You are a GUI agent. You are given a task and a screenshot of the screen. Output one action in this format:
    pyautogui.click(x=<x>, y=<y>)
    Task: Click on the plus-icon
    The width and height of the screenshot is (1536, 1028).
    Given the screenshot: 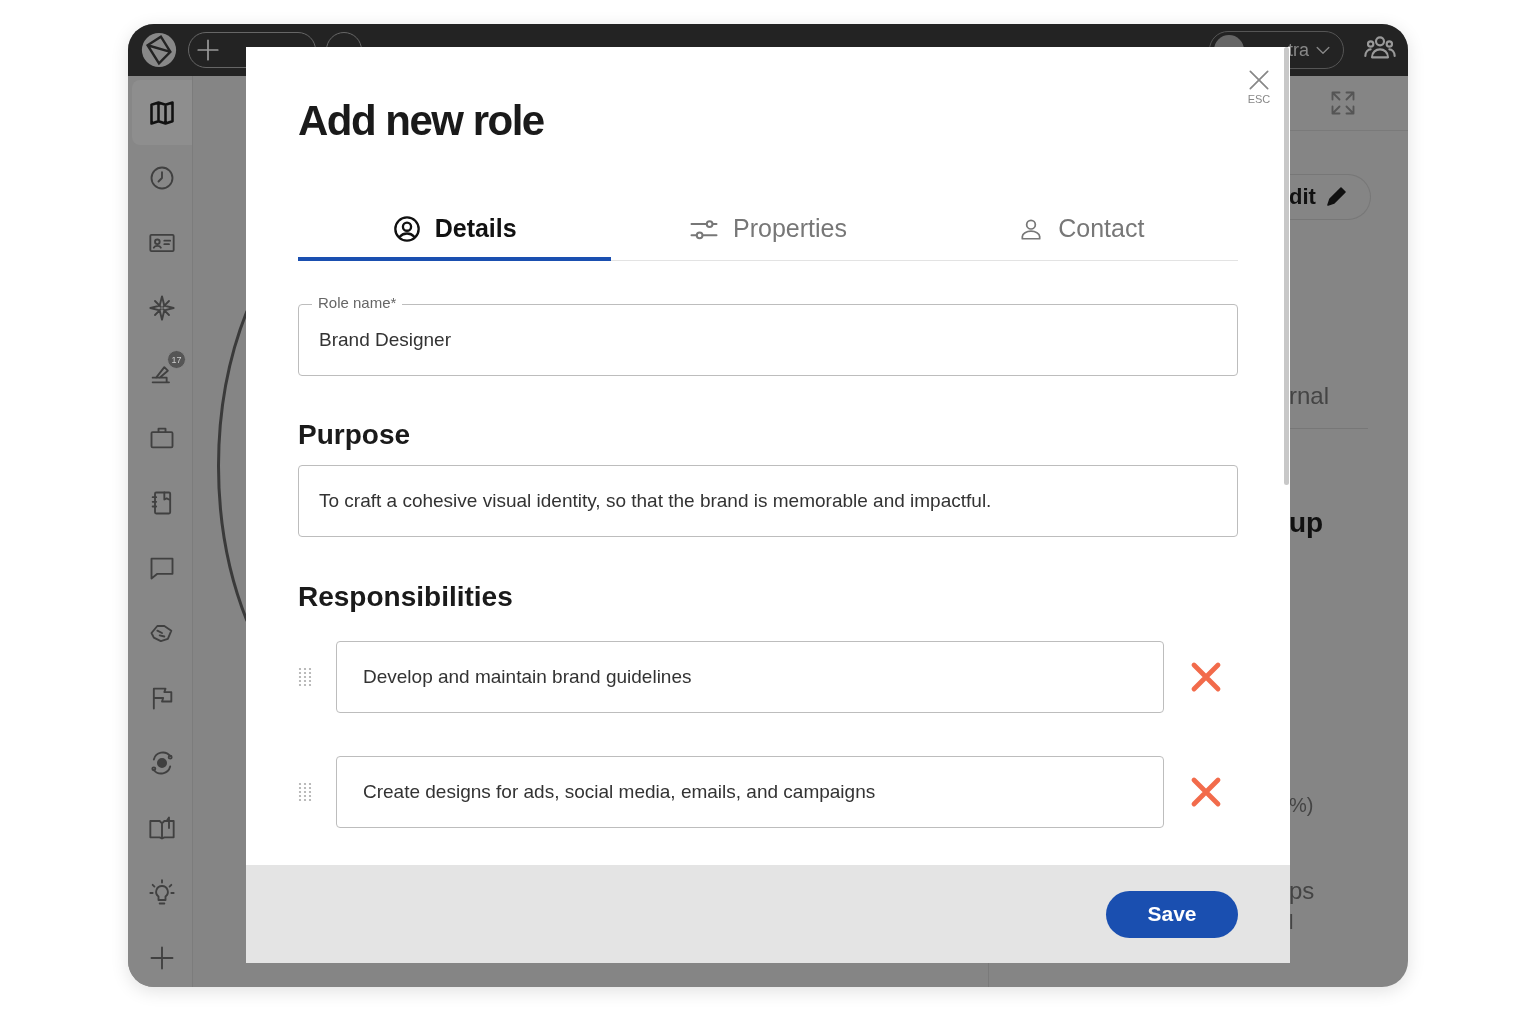 What is the action you would take?
    pyautogui.click(x=208, y=50)
    